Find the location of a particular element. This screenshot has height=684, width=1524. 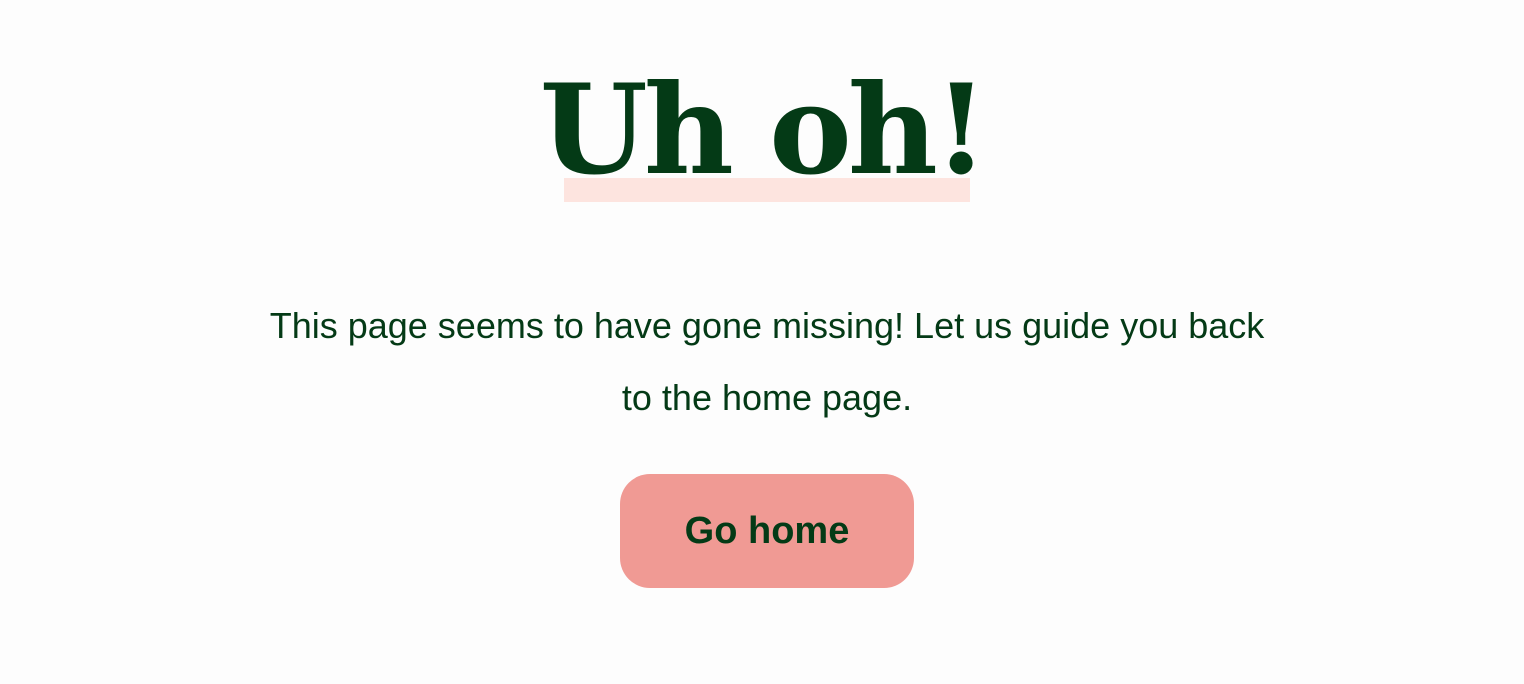

page-title: Uh oh! is located at coordinates (764, 130).